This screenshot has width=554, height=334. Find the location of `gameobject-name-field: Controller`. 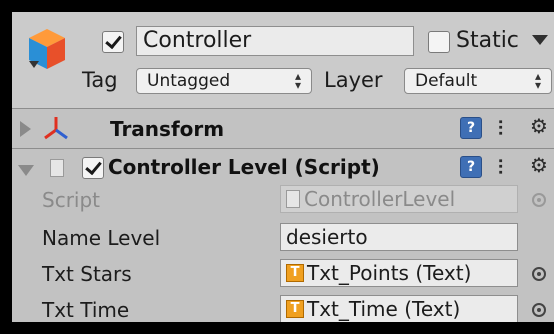

gameobject-name-field: Controller is located at coordinates (275, 41).